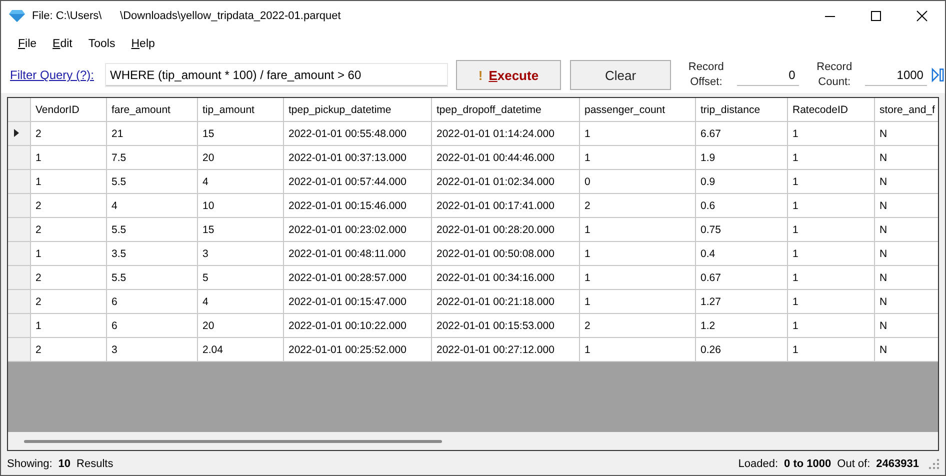 The width and height of the screenshot is (946, 476). What do you see at coordinates (68, 110) in the screenshot?
I see `column-header: VendorID` at bounding box center [68, 110].